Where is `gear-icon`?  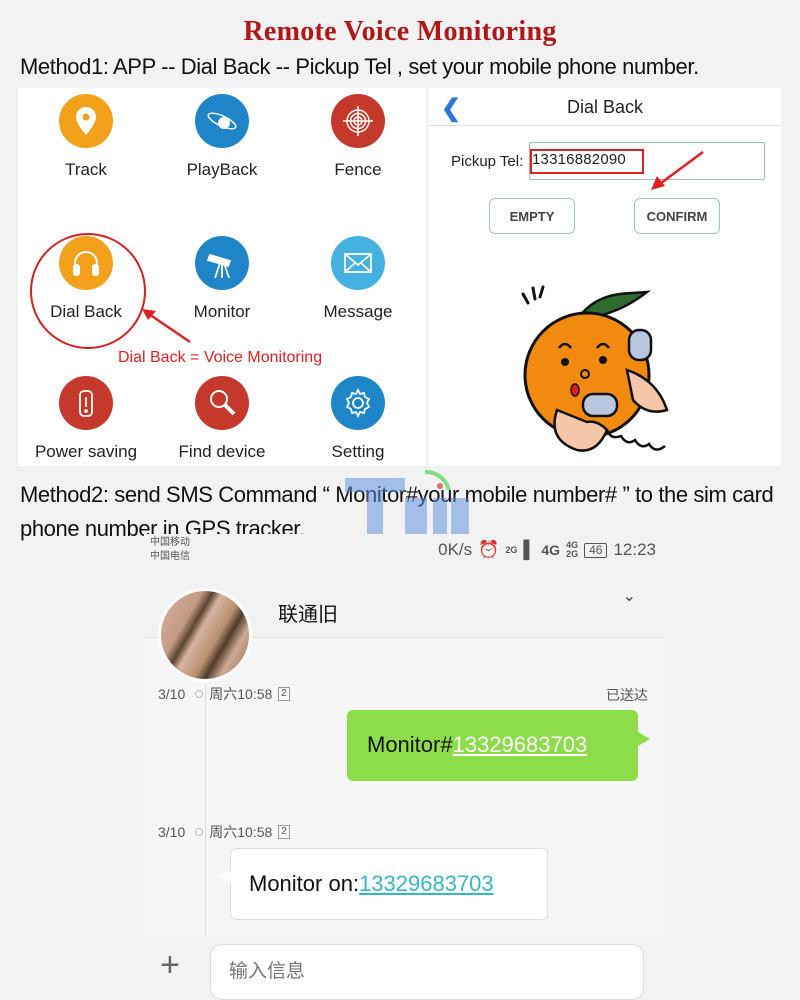
gear-icon is located at coordinates (358, 403).